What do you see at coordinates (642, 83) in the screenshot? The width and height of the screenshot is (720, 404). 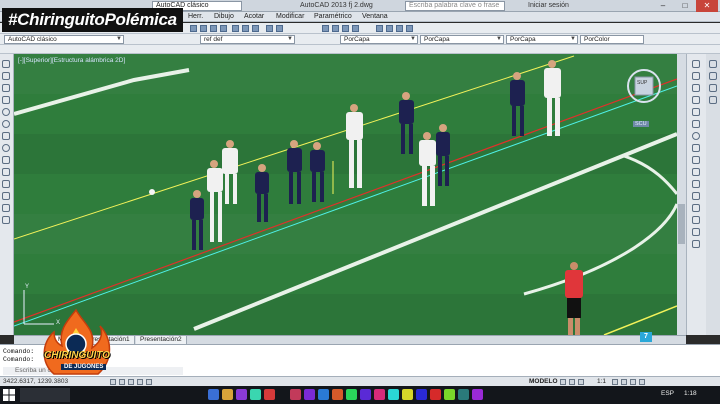 I see `viewcube-label: SUP` at bounding box center [642, 83].